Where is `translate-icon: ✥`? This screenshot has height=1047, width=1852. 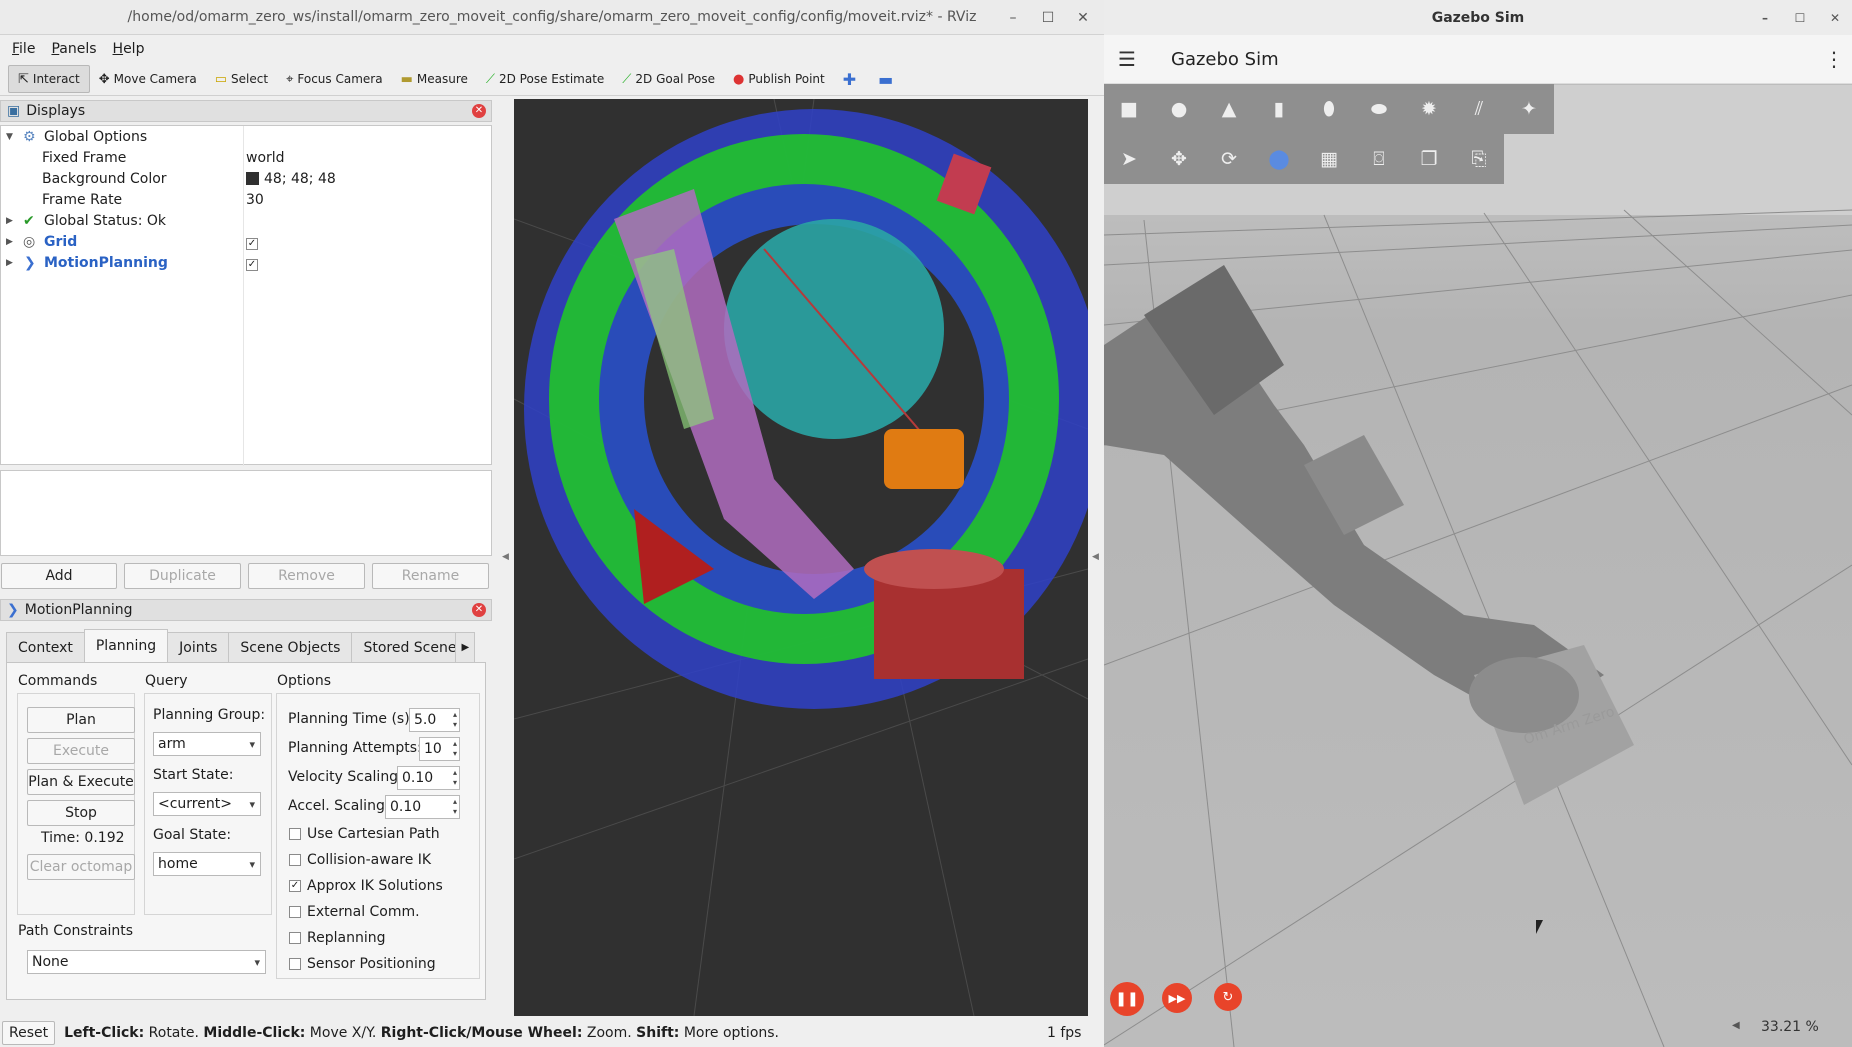 translate-icon: ✥ is located at coordinates (1179, 159).